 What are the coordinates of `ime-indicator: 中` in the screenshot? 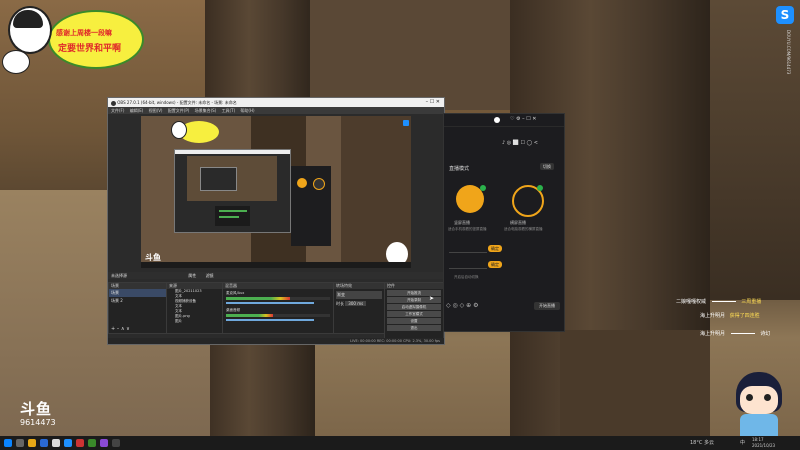 It's located at (742, 442).